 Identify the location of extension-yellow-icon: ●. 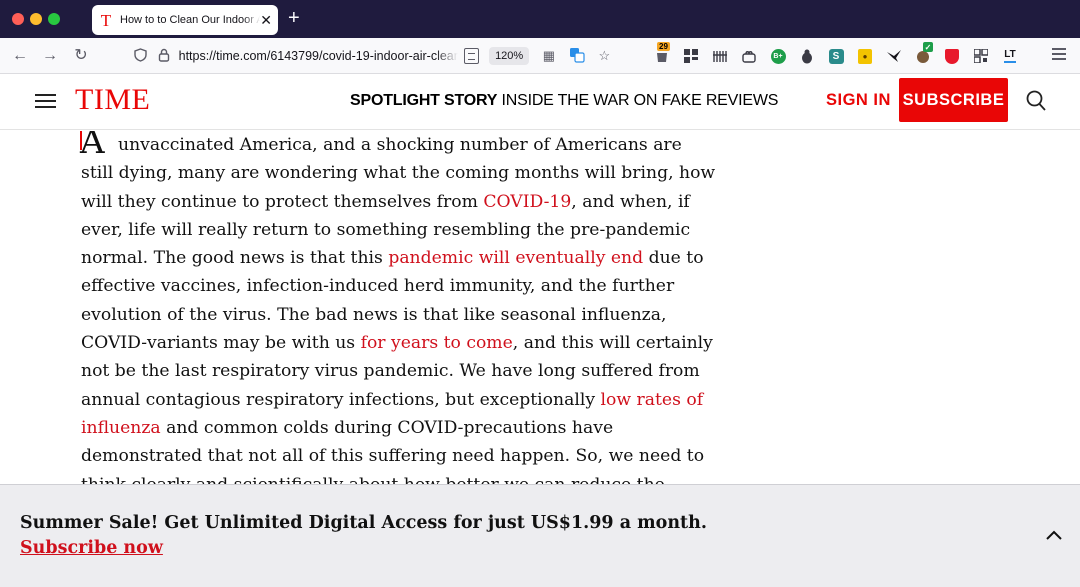
(865, 56).